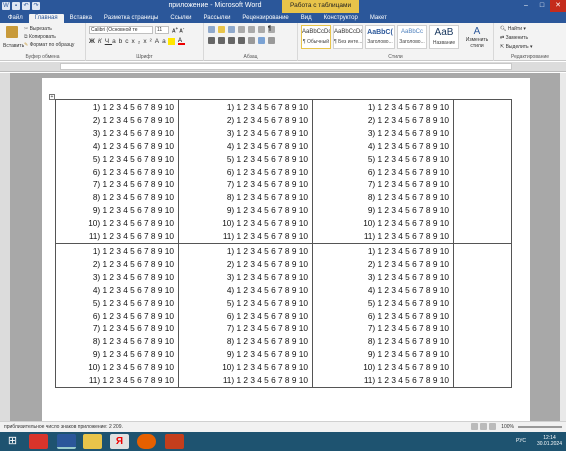 Image resolution: width=566 pixels, height=451 pixels. What do you see at coordinates (542, 6) in the screenshot?
I see `maximize-button: □` at bounding box center [542, 6].